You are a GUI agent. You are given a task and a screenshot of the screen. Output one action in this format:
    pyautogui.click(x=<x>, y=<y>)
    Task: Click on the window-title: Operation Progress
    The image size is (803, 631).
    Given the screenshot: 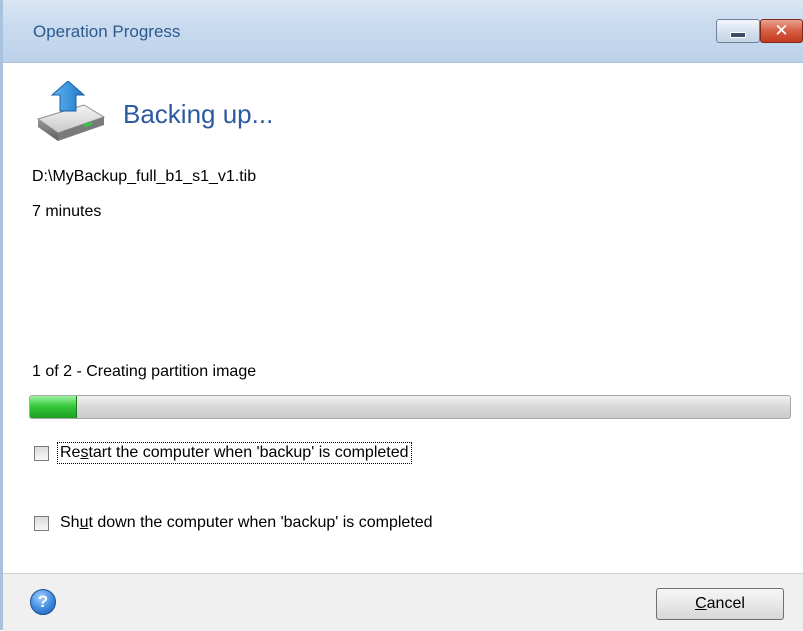 What is the action you would take?
    pyautogui.click(x=107, y=31)
    